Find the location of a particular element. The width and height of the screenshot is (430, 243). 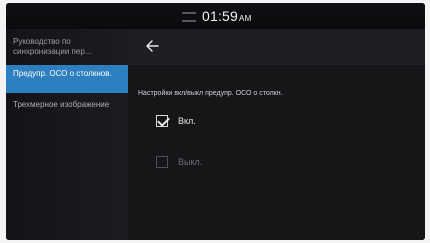

option-off: Выкл. is located at coordinates (256, 162).